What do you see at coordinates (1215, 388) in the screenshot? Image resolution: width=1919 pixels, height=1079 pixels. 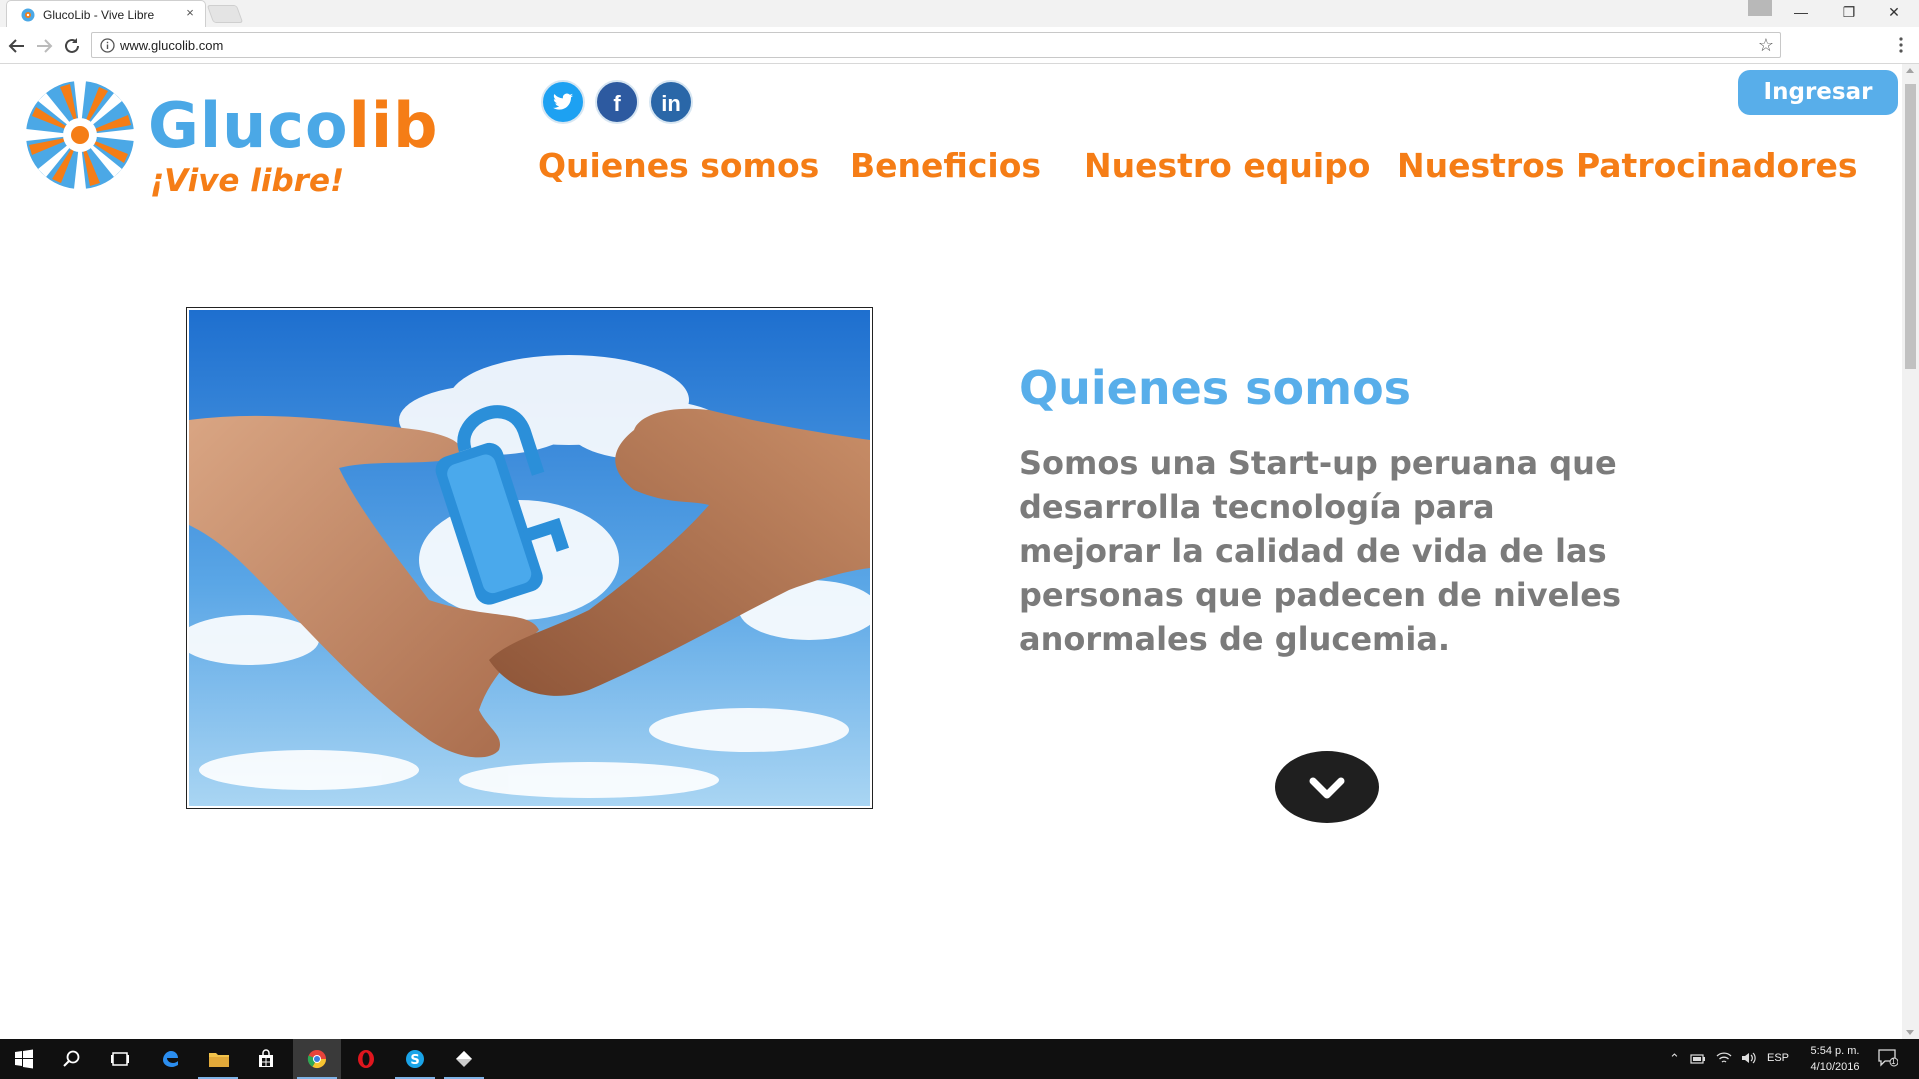 I see `section-title: Quienes somos` at bounding box center [1215, 388].